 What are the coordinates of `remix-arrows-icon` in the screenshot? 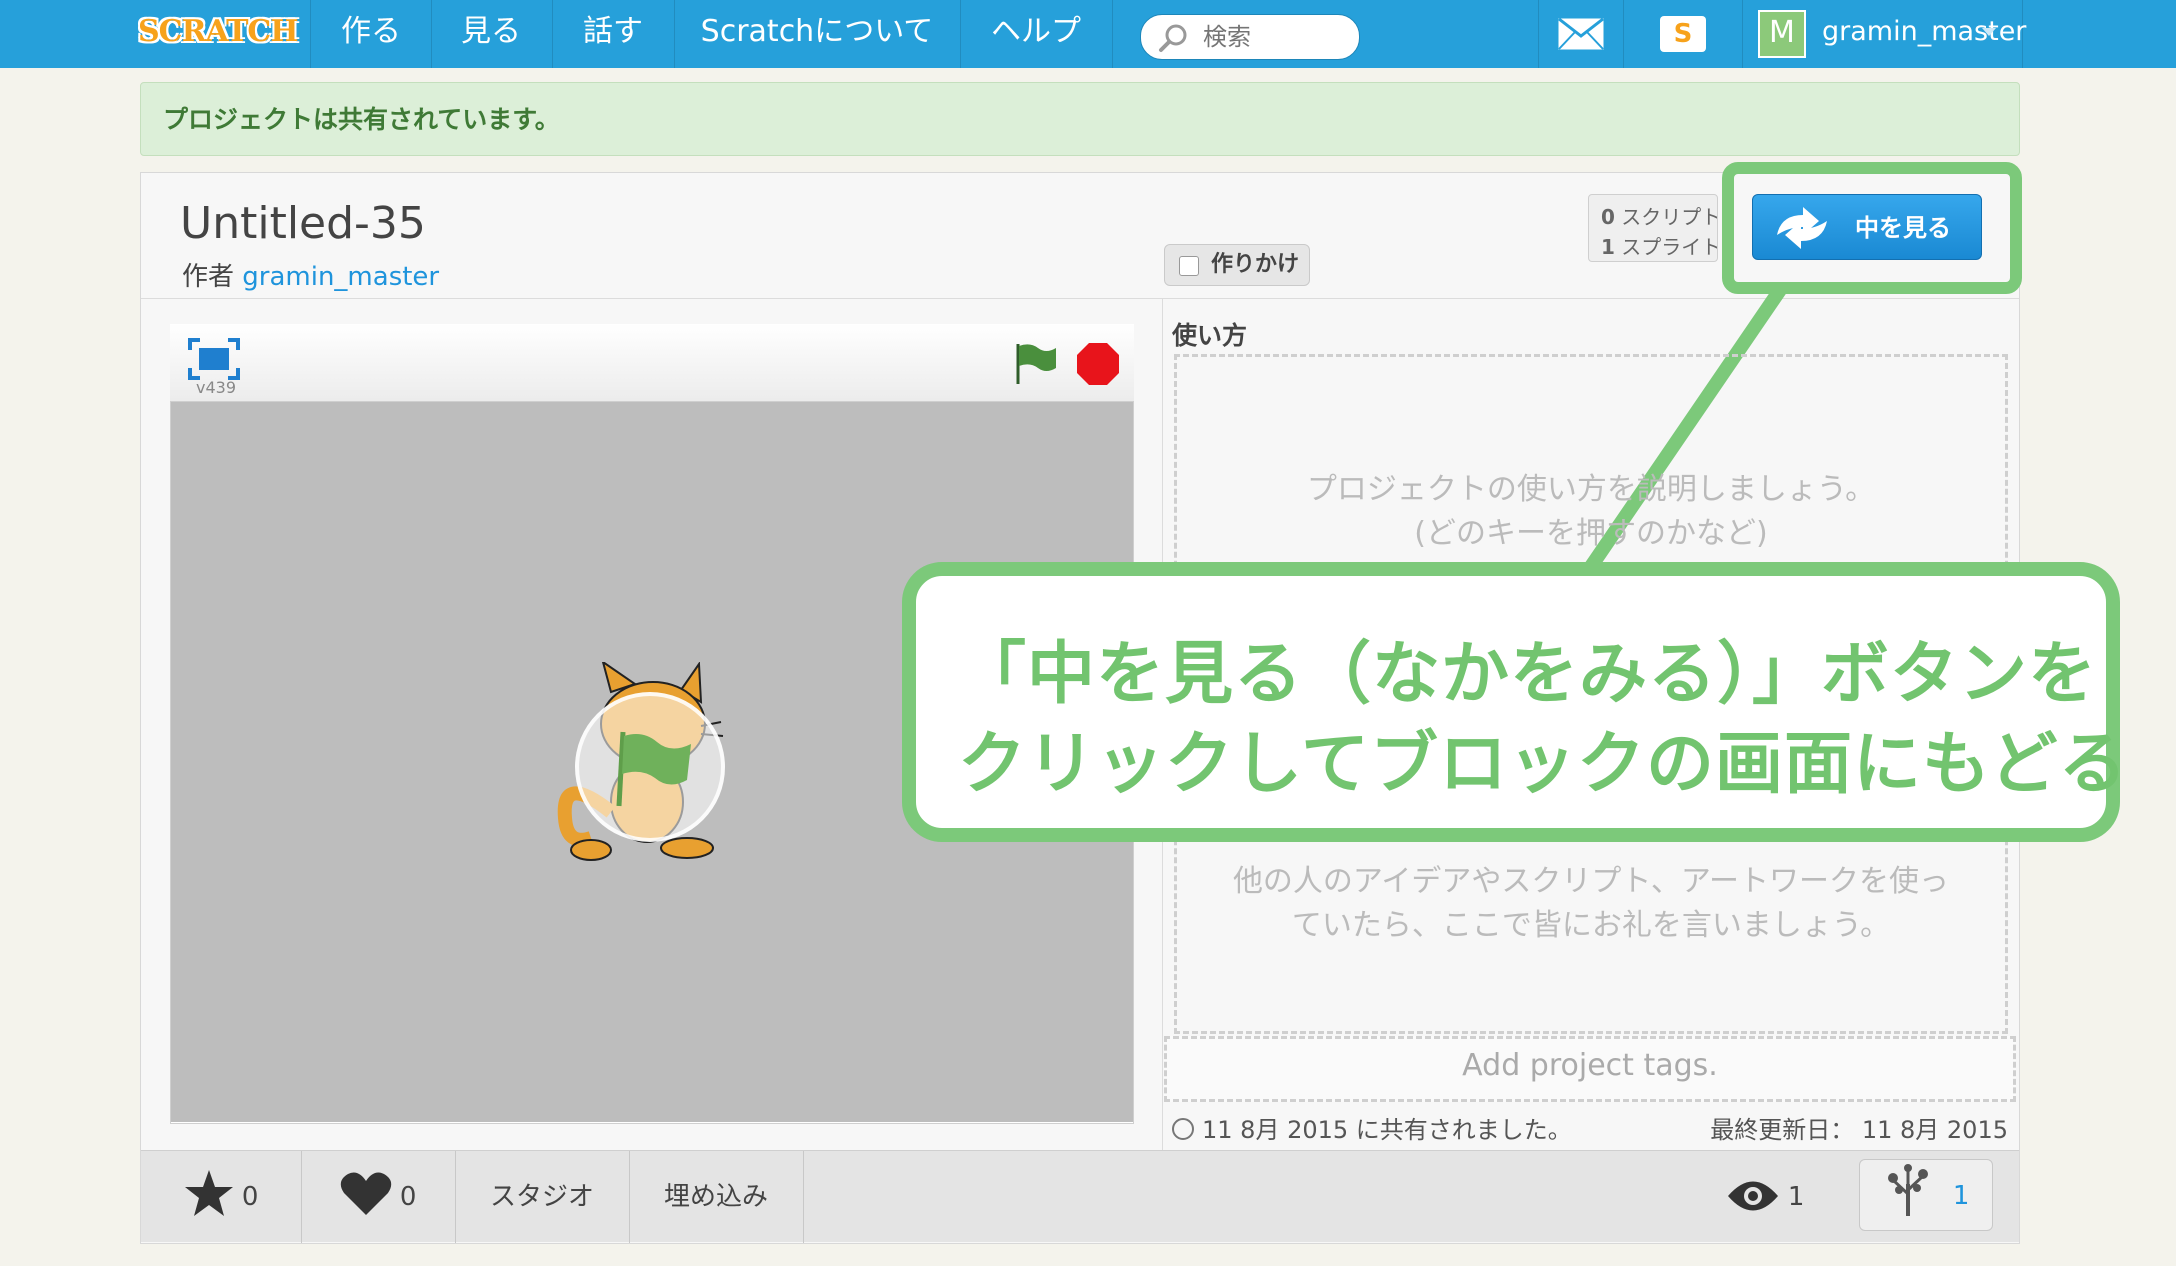 It's located at (1802, 228).